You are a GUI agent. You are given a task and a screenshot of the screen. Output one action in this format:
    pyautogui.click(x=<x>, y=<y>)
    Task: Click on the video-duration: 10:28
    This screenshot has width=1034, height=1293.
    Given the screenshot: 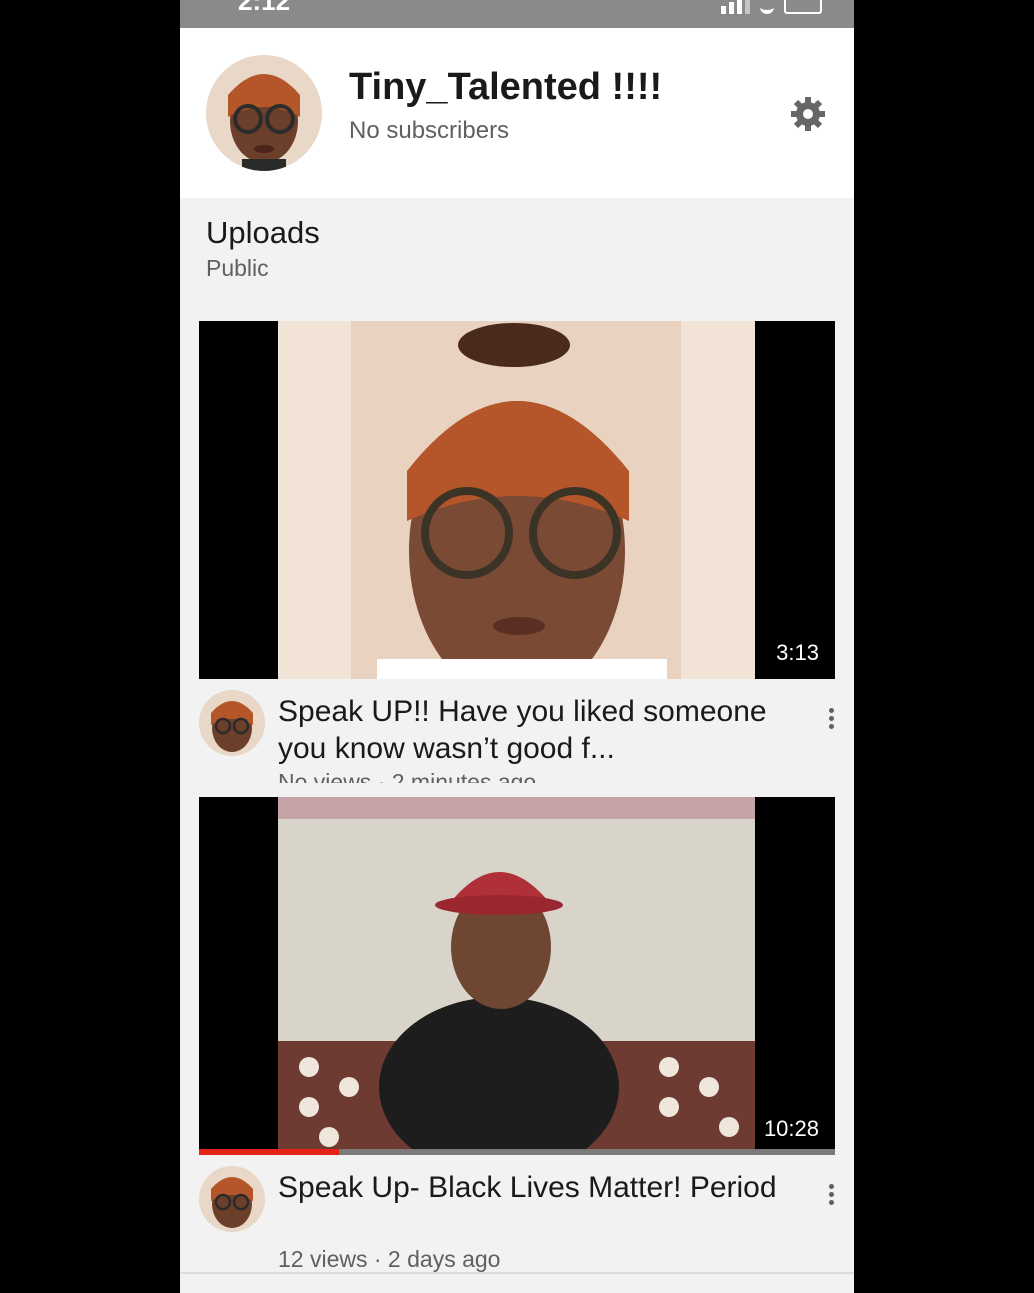 What is the action you would take?
    pyautogui.click(x=791, y=1129)
    